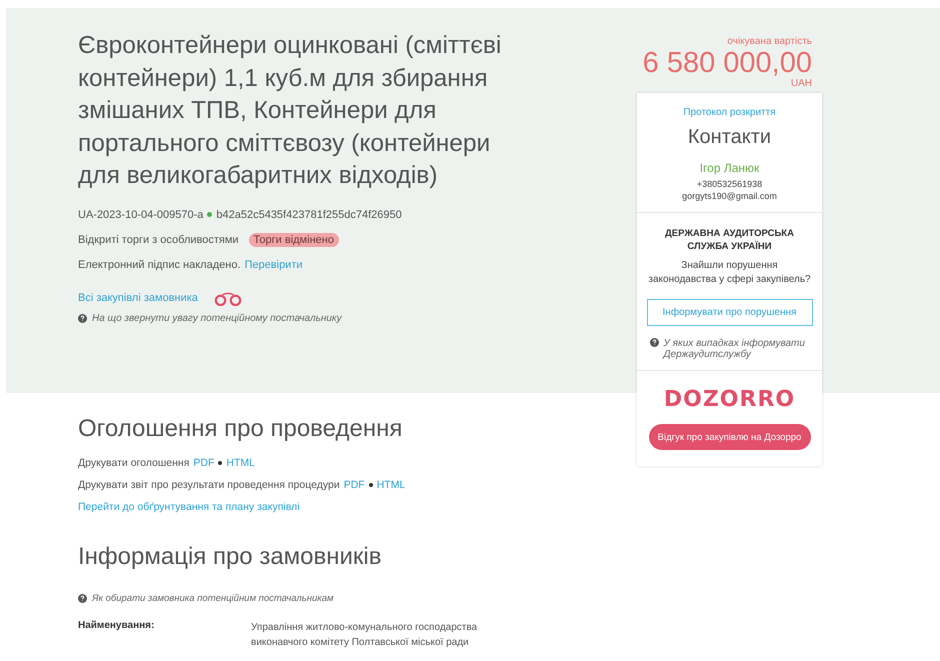 The width and height of the screenshot is (940, 661). What do you see at coordinates (729, 184) in the screenshot?
I see `contact-phone: +380532561938` at bounding box center [729, 184].